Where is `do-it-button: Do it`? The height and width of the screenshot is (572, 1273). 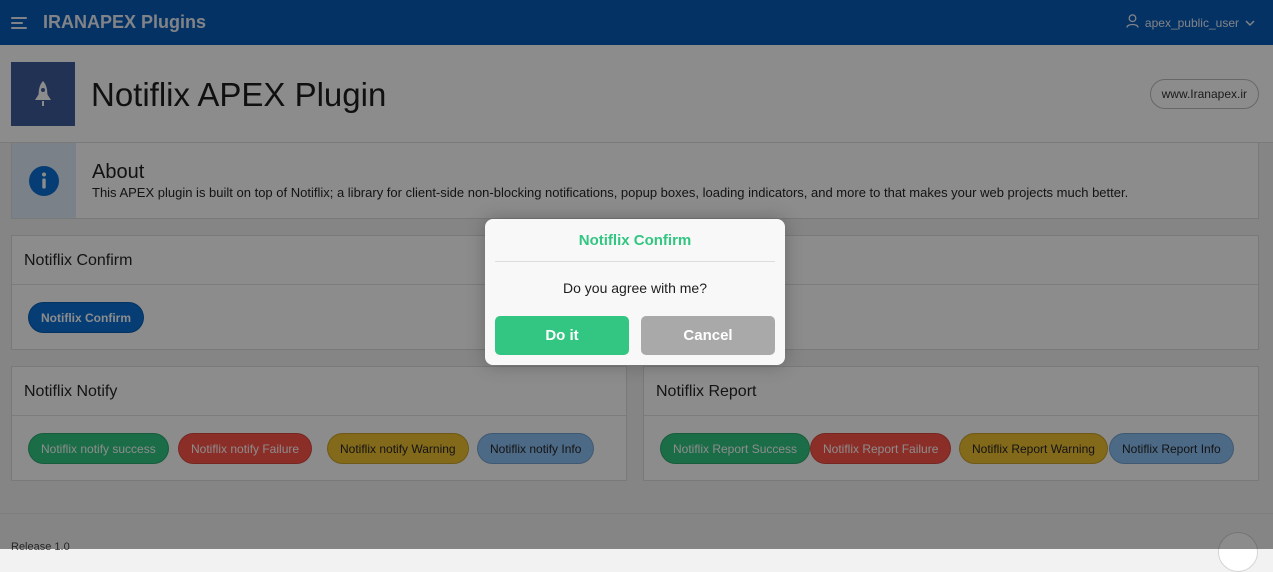
do-it-button: Do it is located at coordinates (562, 335).